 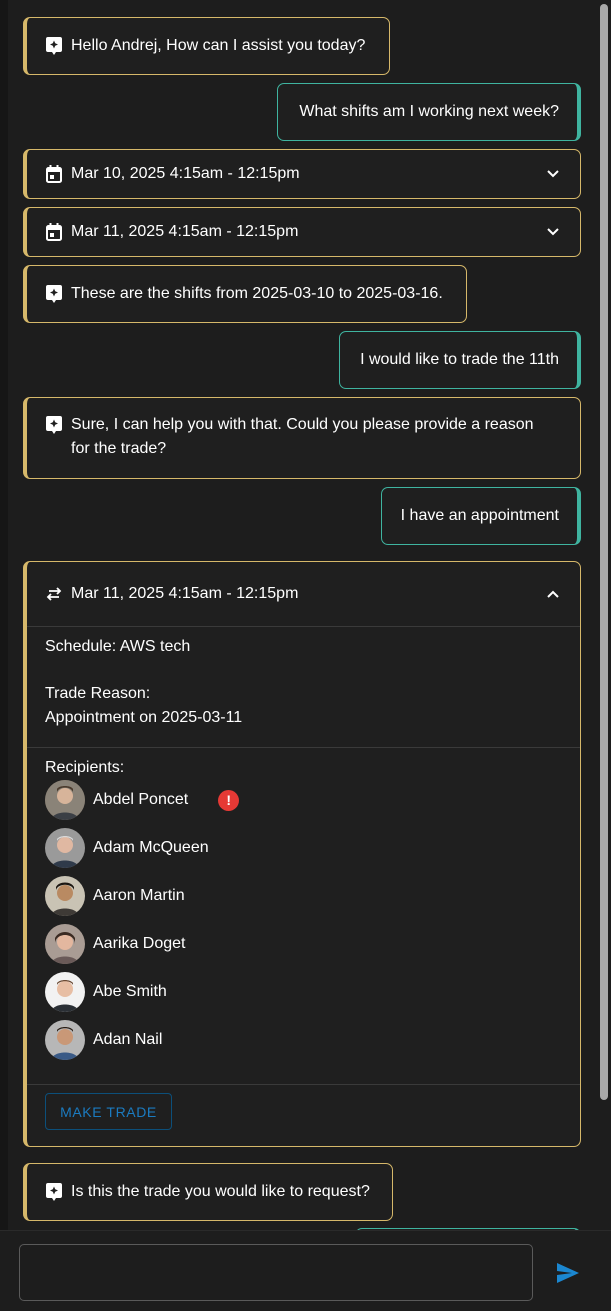 I want to click on user-message: I would like to trade the 11th, so click(x=460, y=360).